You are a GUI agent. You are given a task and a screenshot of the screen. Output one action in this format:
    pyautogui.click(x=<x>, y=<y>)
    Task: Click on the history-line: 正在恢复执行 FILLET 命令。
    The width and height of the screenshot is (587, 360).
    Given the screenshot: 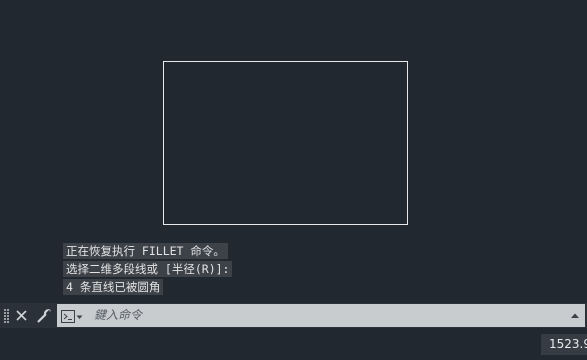 What is the action you would take?
    pyautogui.click(x=145, y=251)
    